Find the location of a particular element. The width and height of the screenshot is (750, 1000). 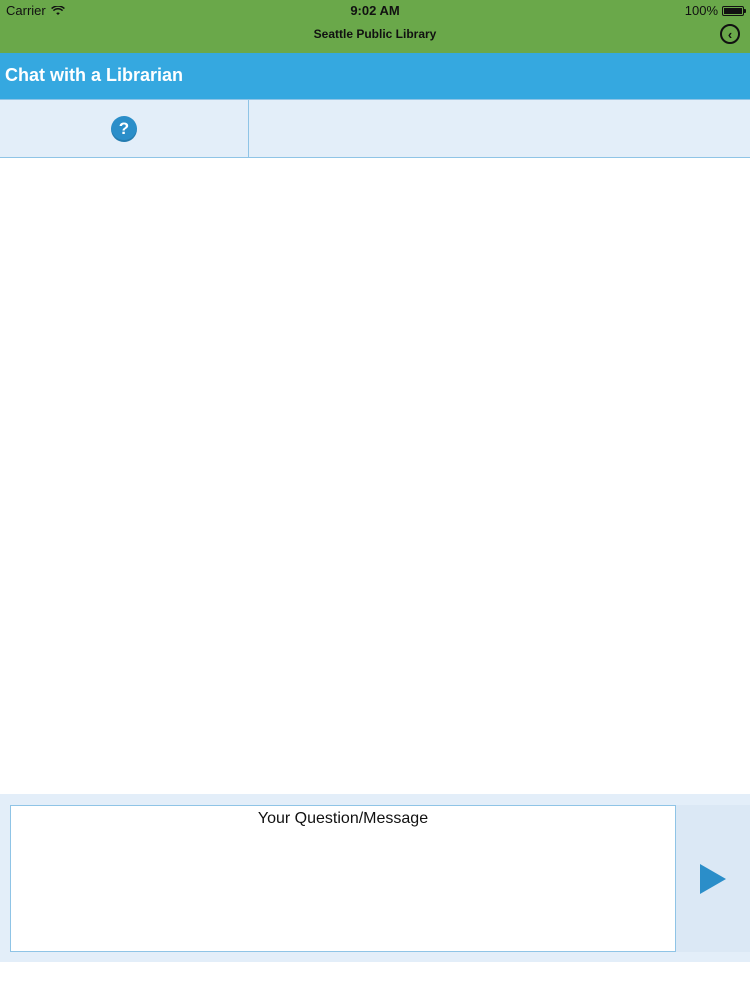

battery-icon is located at coordinates (734, 10).